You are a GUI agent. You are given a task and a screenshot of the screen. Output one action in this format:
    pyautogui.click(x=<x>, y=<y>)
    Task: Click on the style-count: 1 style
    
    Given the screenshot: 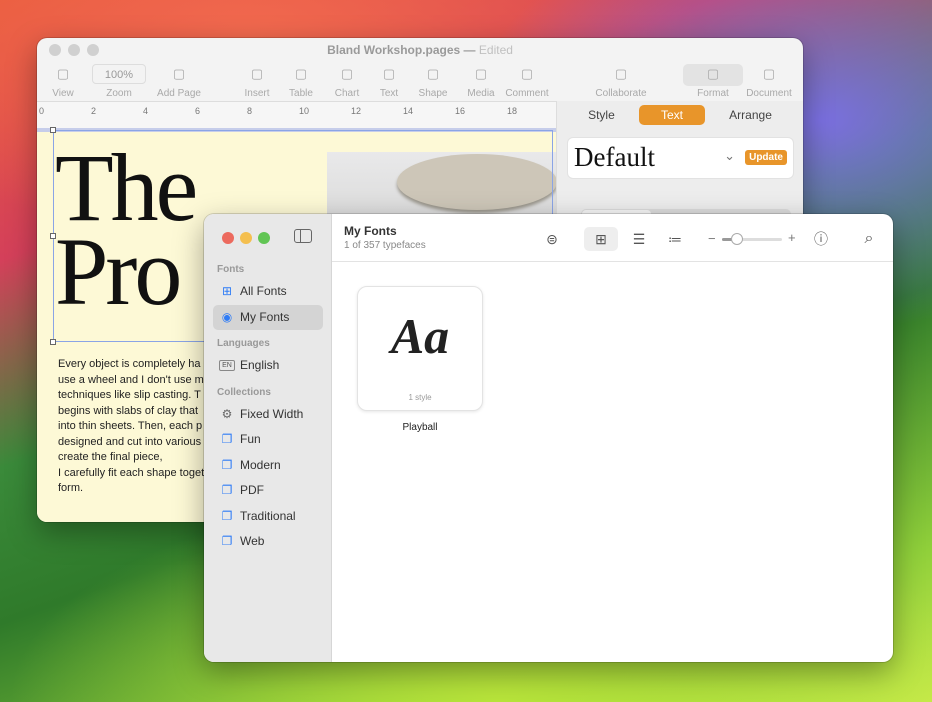 What is the action you would take?
    pyautogui.click(x=420, y=397)
    